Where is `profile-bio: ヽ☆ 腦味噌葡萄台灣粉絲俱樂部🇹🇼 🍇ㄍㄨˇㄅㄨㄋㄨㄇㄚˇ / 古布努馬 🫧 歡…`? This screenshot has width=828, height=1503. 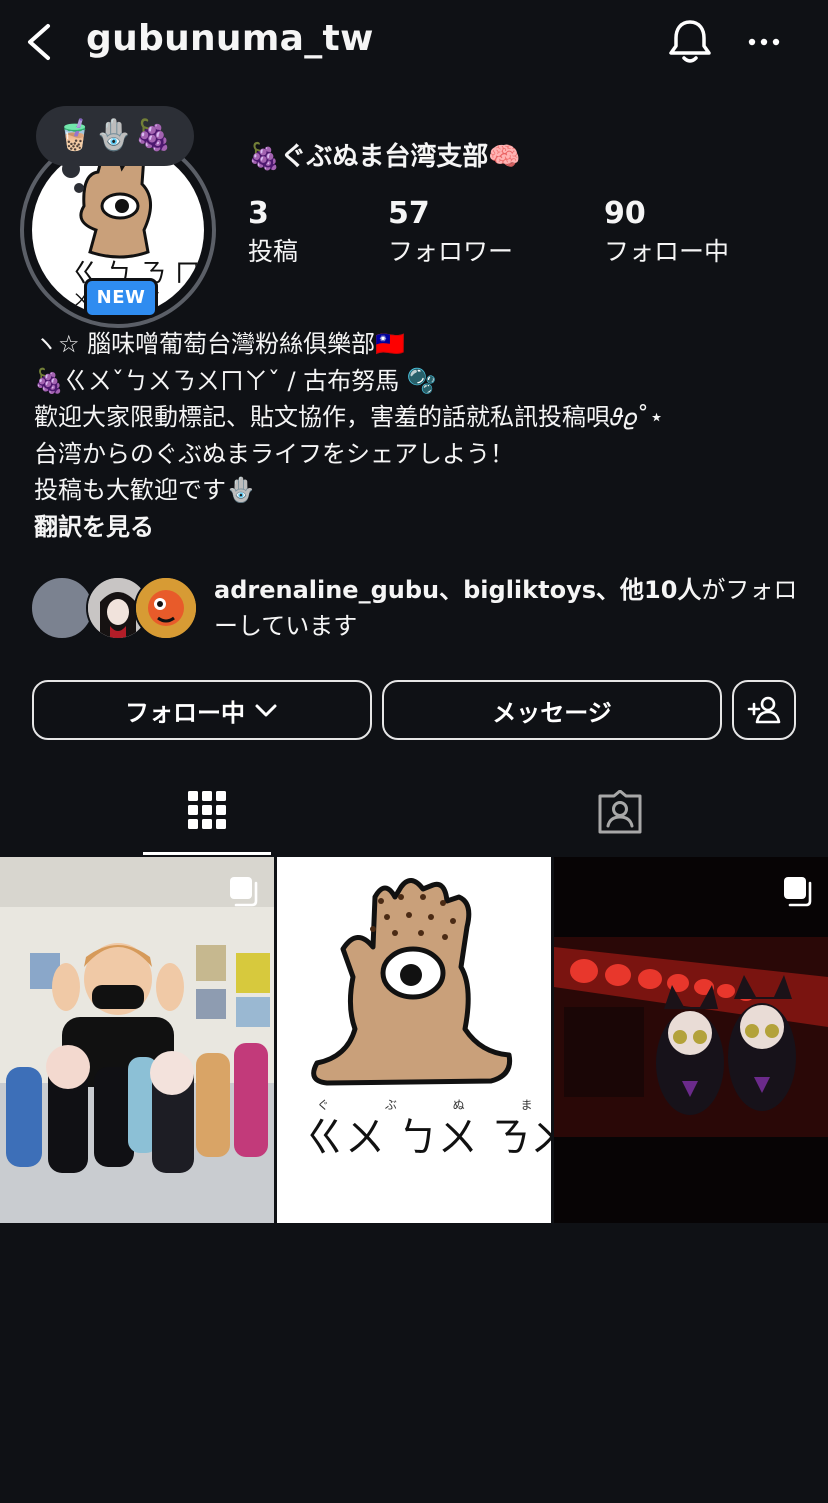
profile-bio: ヽ☆ 腦味噌葡萄台灣粉絲俱樂部🇹🇼 🍇ㄍㄨˇㄅㄨㄋㄨㄇㄚˇ / 古布努馬 🫧 歡… is located at coordinates (424, 435).